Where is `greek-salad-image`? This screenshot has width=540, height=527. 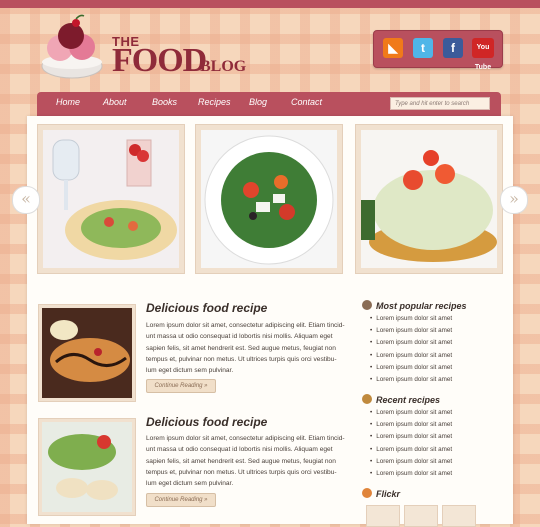
greek-salad-image is located at coordinates (269, 199).